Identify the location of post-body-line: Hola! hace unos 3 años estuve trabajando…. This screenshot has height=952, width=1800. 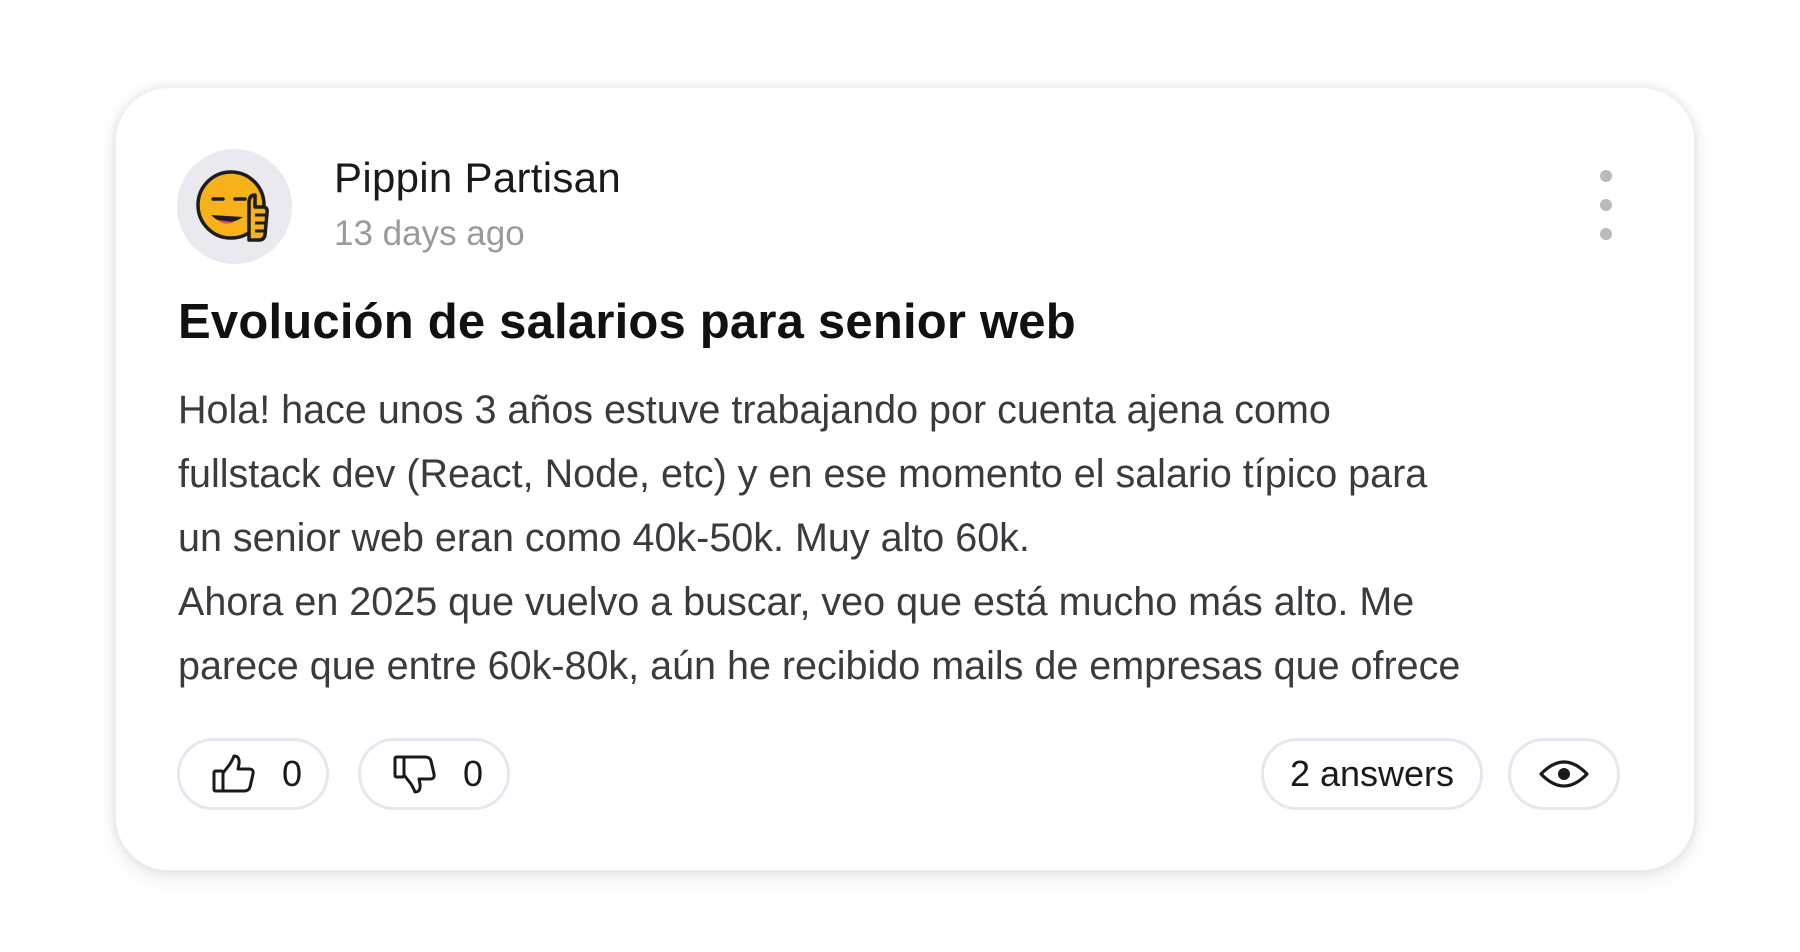
(754, 410).